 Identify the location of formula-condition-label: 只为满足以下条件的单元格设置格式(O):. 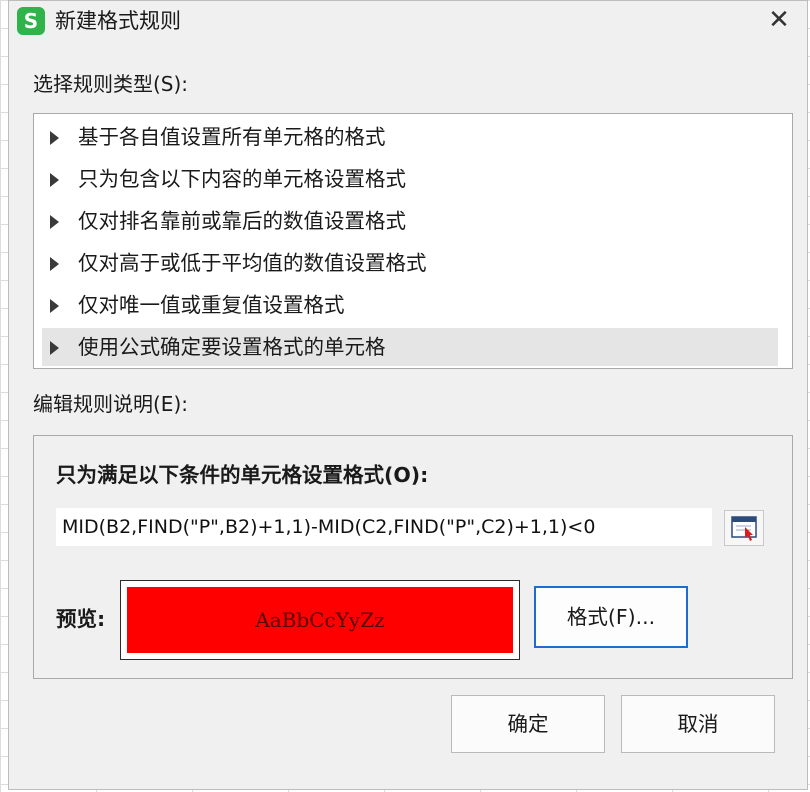
(242, 475).